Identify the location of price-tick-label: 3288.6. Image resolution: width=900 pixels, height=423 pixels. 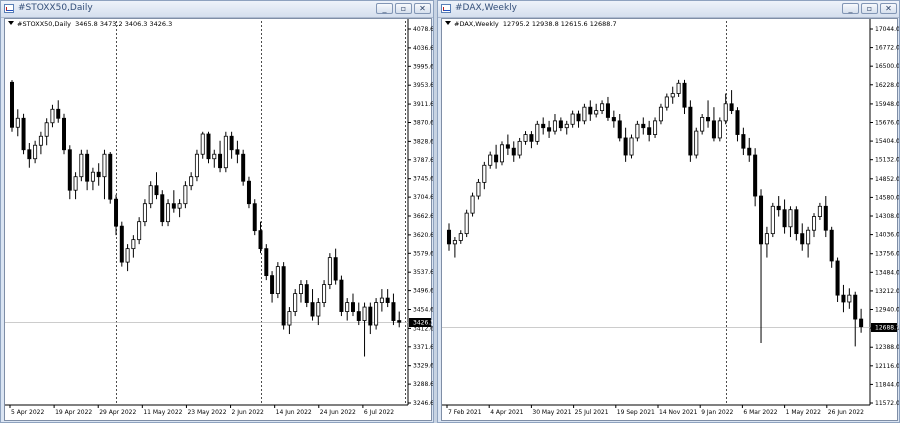
(423, 384).